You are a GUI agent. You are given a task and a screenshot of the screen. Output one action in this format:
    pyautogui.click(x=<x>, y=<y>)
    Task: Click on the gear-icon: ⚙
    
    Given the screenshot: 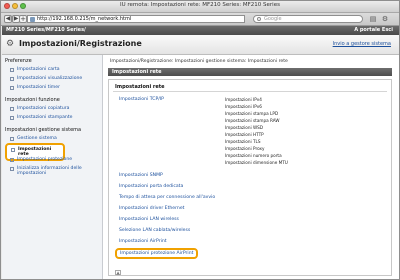 What is the action you would take?
    pyautogui.click(x=385, y=19)
    